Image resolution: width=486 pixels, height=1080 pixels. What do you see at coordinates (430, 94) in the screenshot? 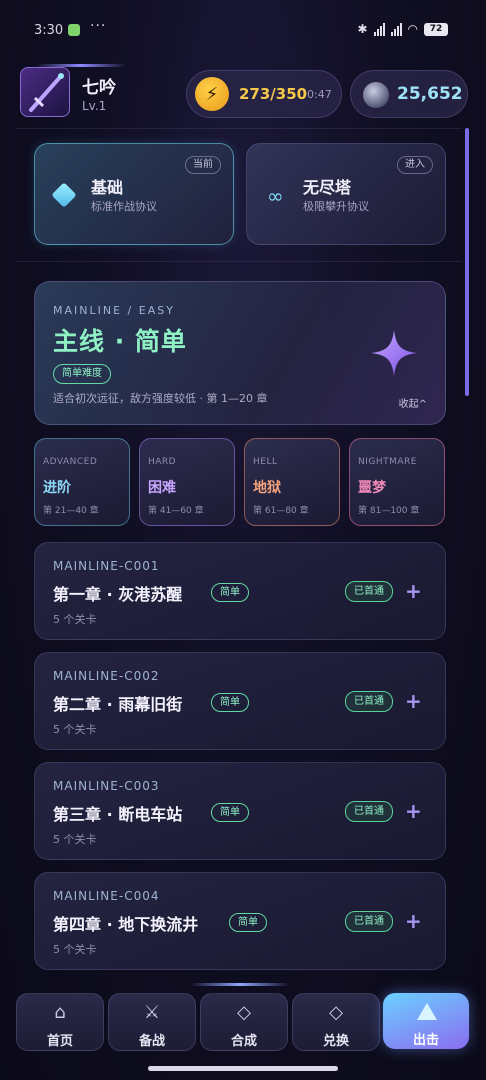
I see `gem-value: 25,652` at bounding box center [430, 94].